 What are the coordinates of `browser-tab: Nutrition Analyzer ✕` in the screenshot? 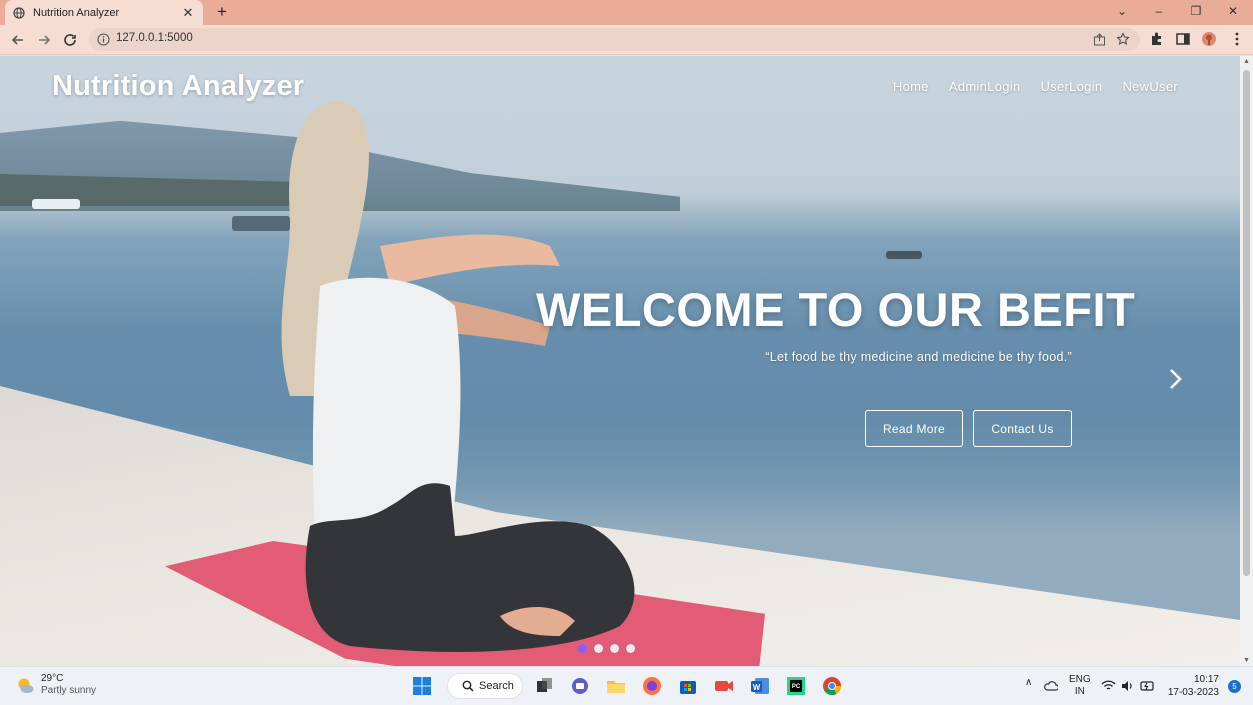 It's located at (104, 12).